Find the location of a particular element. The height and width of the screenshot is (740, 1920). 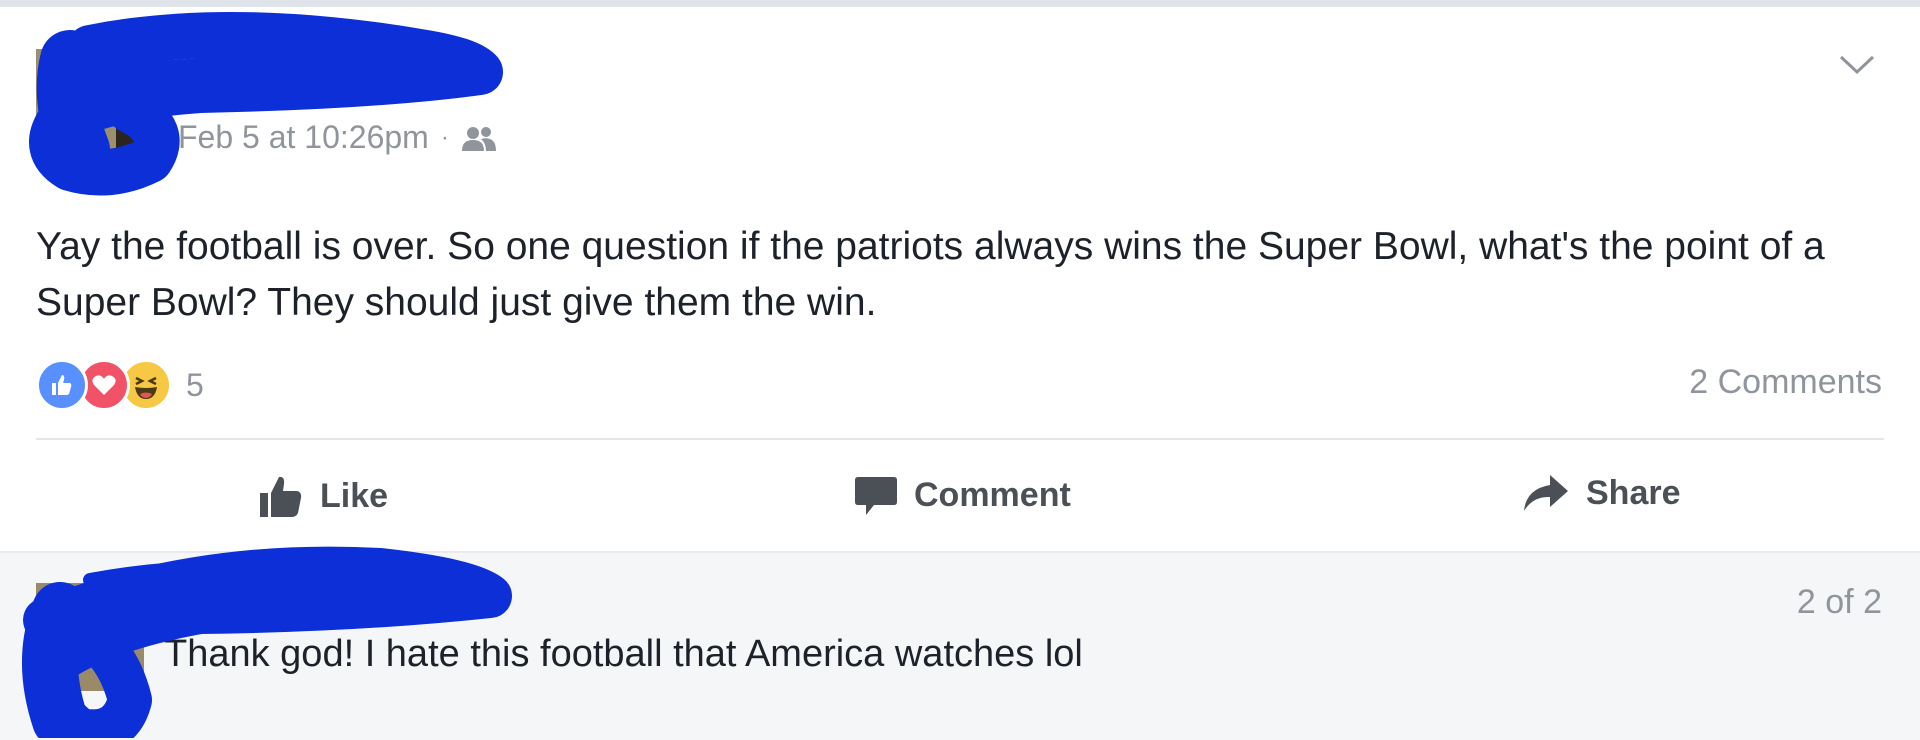

reactions-summary: 5 is located at coordinates (120, 385).